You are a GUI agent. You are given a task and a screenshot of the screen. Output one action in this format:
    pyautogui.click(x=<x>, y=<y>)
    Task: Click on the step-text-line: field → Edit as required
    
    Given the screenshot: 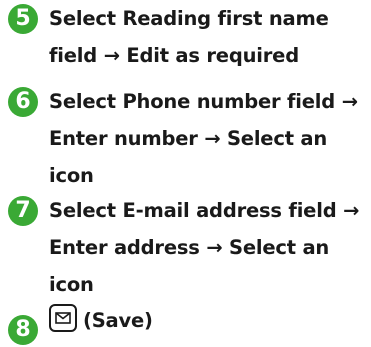 What is the action you would take?
    pyautogui.click(x=174, y=55)
    